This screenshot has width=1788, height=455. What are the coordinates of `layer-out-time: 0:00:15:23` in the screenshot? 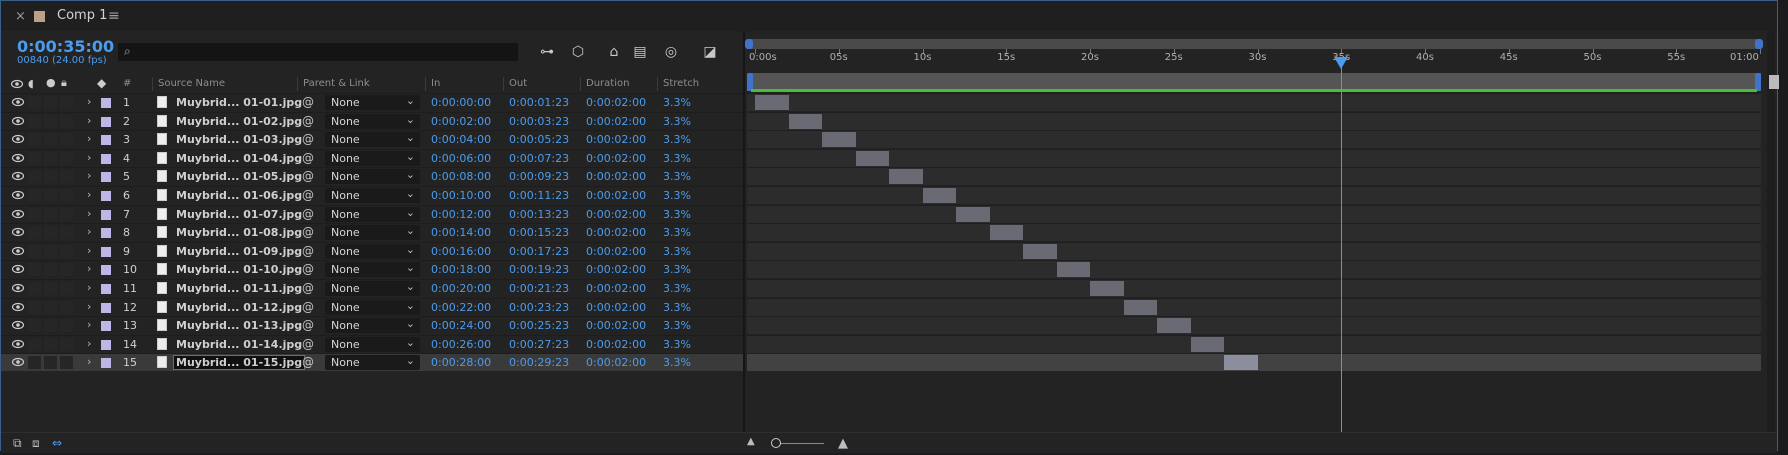 It's located at (539, 232).